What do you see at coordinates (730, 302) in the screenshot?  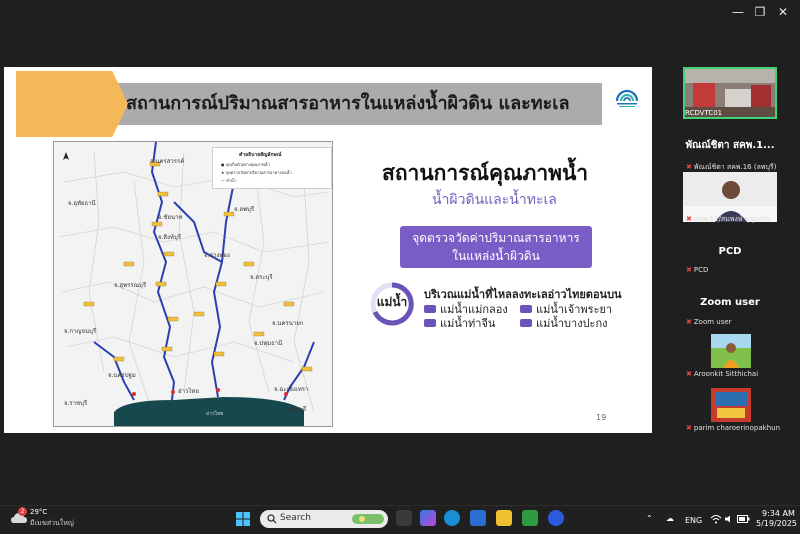 I see `participant-name: Zoom user` at bounding box center [730, 302].